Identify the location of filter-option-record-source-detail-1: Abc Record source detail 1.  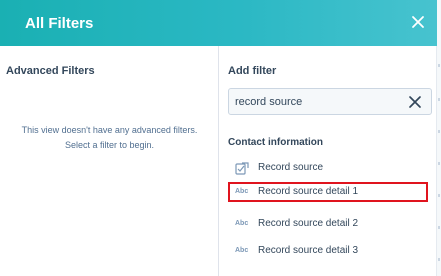
(328, 192).